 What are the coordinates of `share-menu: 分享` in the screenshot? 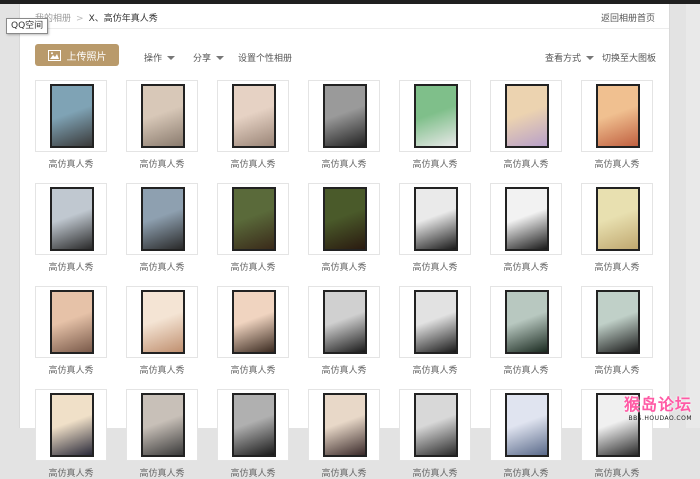 It's located at (209, 57).